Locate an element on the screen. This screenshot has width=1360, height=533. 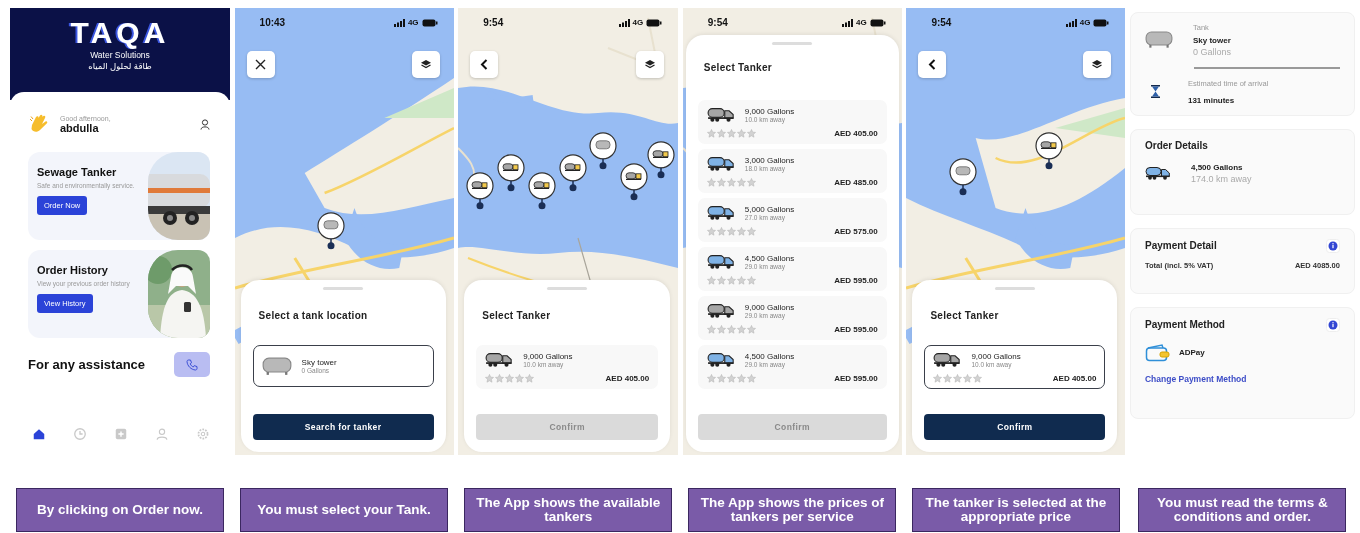
change-payment-link: Change Payment Method is located at coordinates (1242, 378).